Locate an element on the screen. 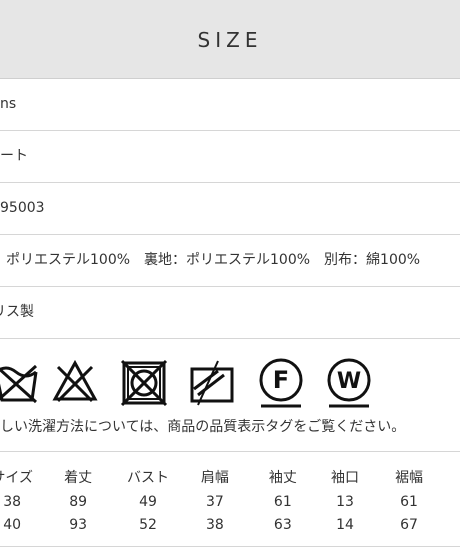 The width and height of the screenshot is (460, 552). detail-row: 95003 is located at coordinates (230, 209).